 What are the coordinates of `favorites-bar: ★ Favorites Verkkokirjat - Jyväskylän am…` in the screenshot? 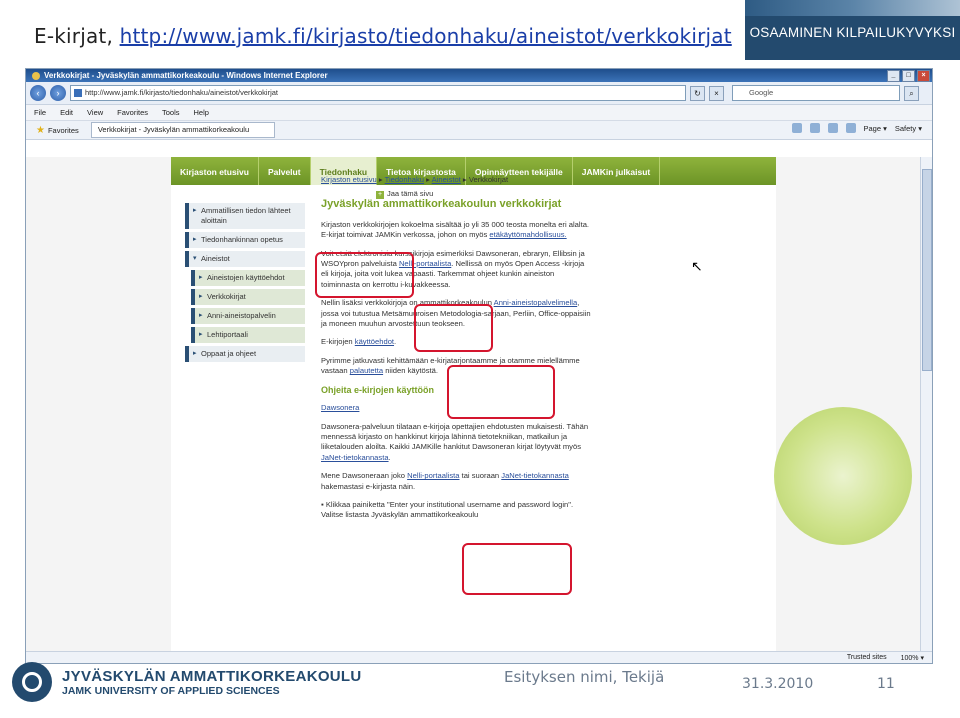 It's located at (479, 130).